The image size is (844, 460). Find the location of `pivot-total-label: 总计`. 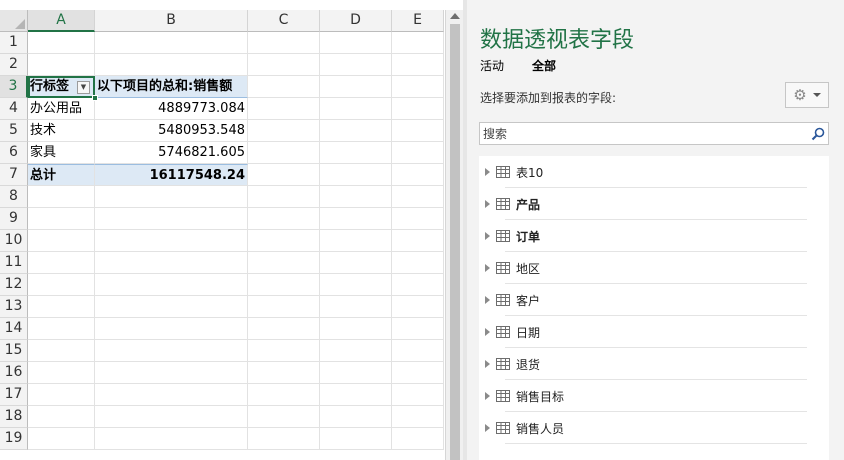

pivot-total-label: 总计 is located at coordinates (61, 175).